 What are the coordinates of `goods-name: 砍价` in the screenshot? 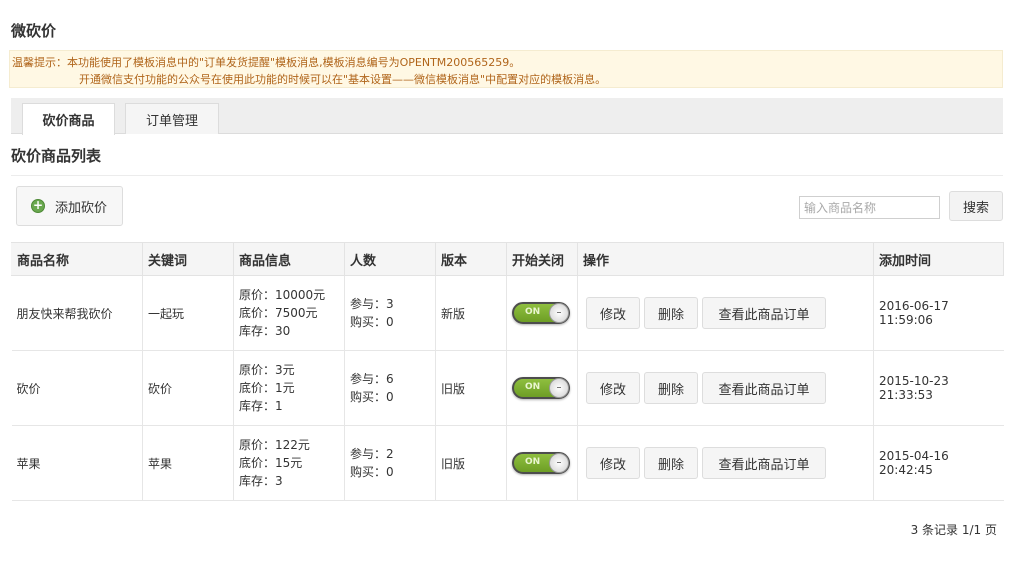 It's located at (77, 388).